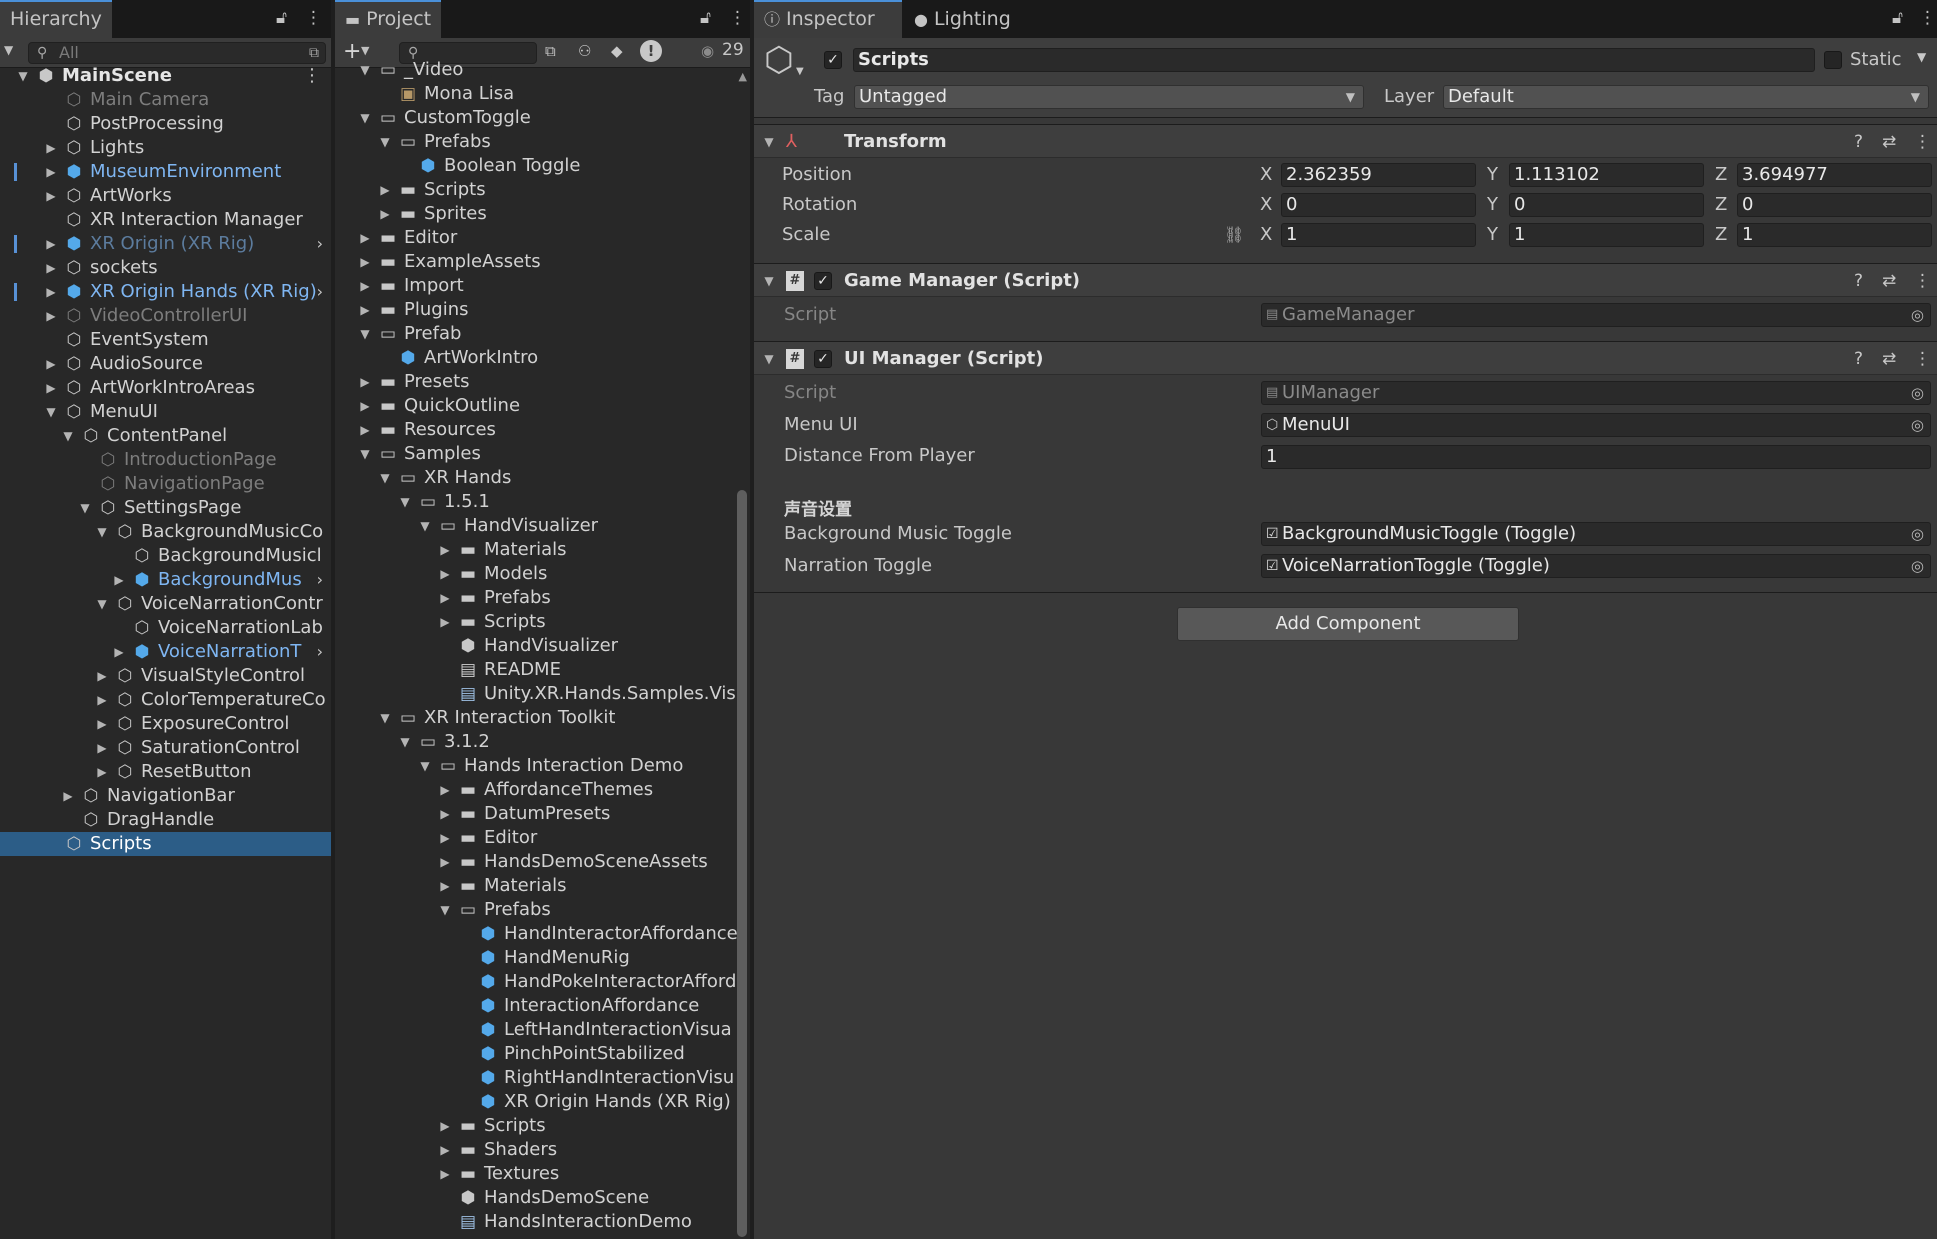  I want to click on hierarchy-item: ⬡ VoiceNarrationLab, so click(165, 628).